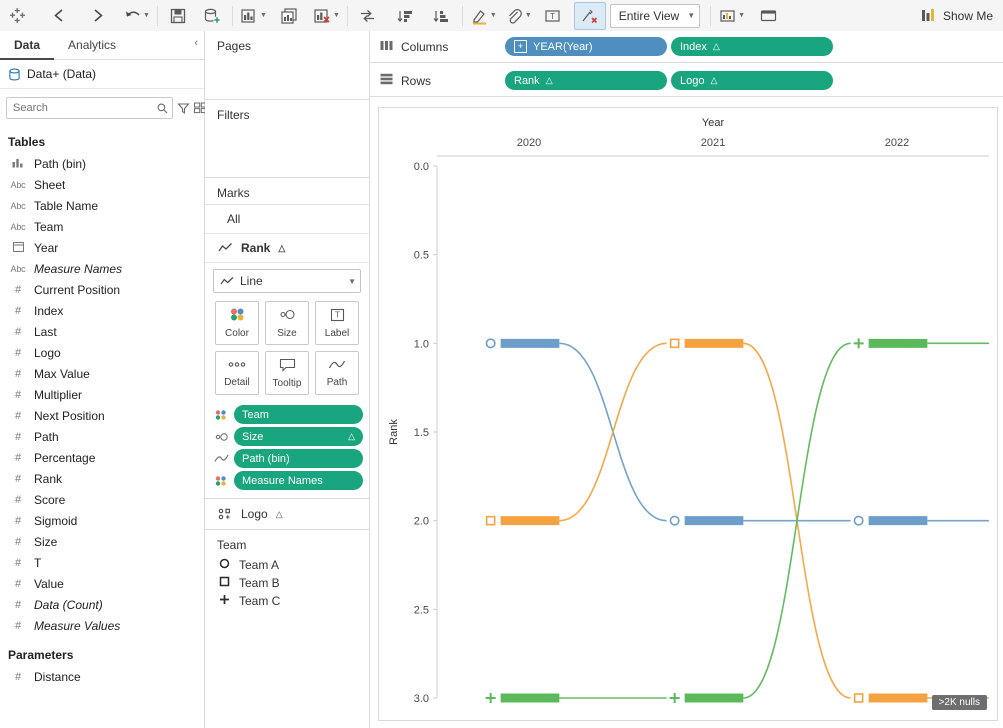  I want to click on tab-data: Data, so click(27, 45).